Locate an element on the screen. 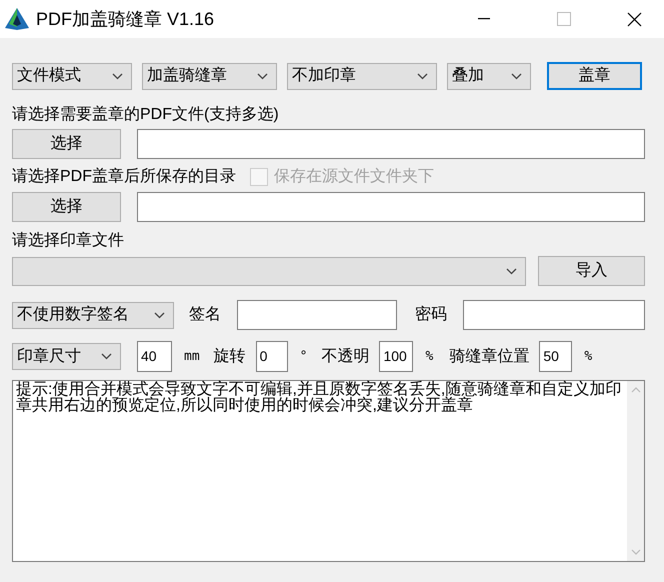 The width and height of the screenshot is (664, 582). checkbox-label: 保存在源文件文件夹下 is located at coordinates (354, 176).